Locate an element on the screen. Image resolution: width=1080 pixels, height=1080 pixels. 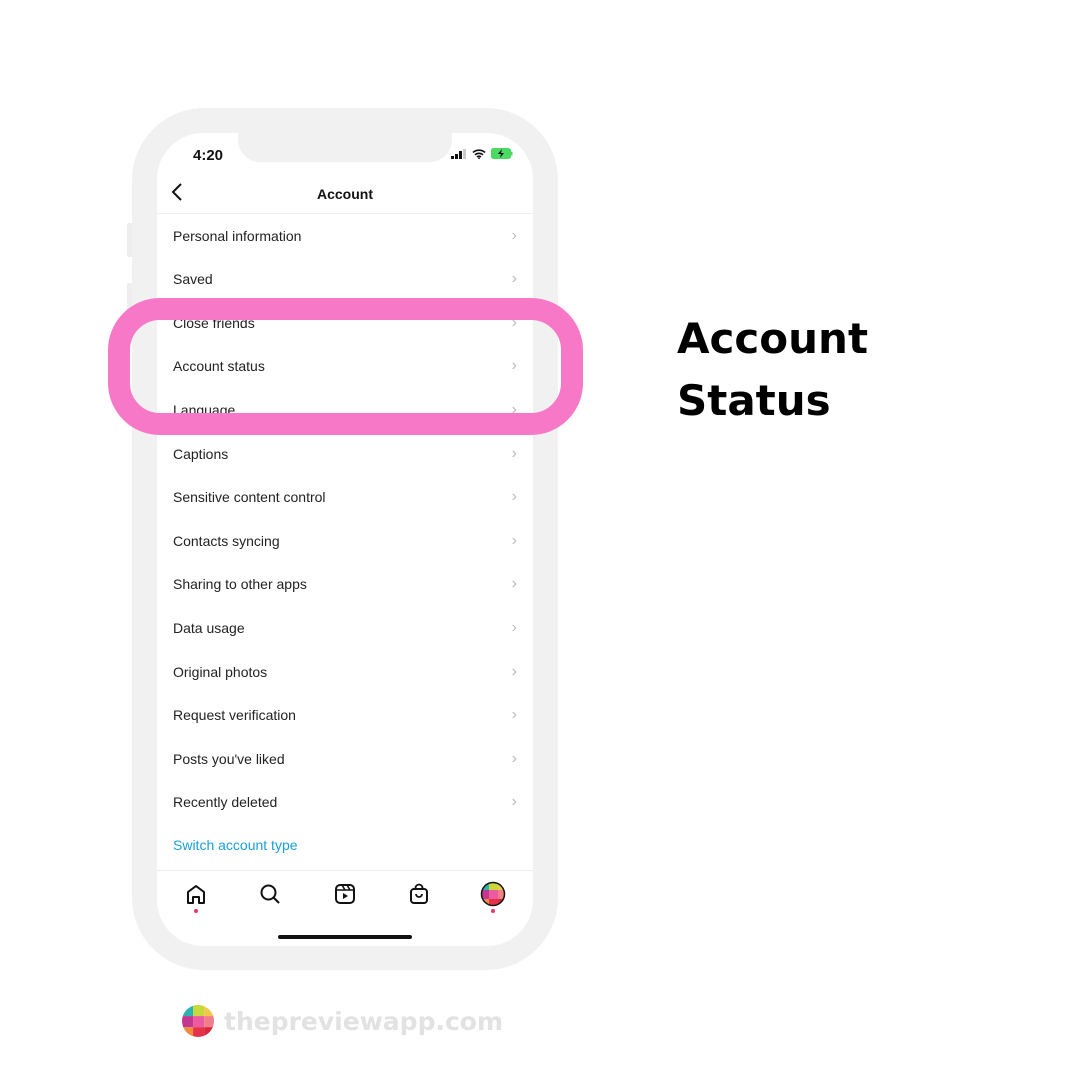
callout-text: Account Status is located at coordinates (772, 370).